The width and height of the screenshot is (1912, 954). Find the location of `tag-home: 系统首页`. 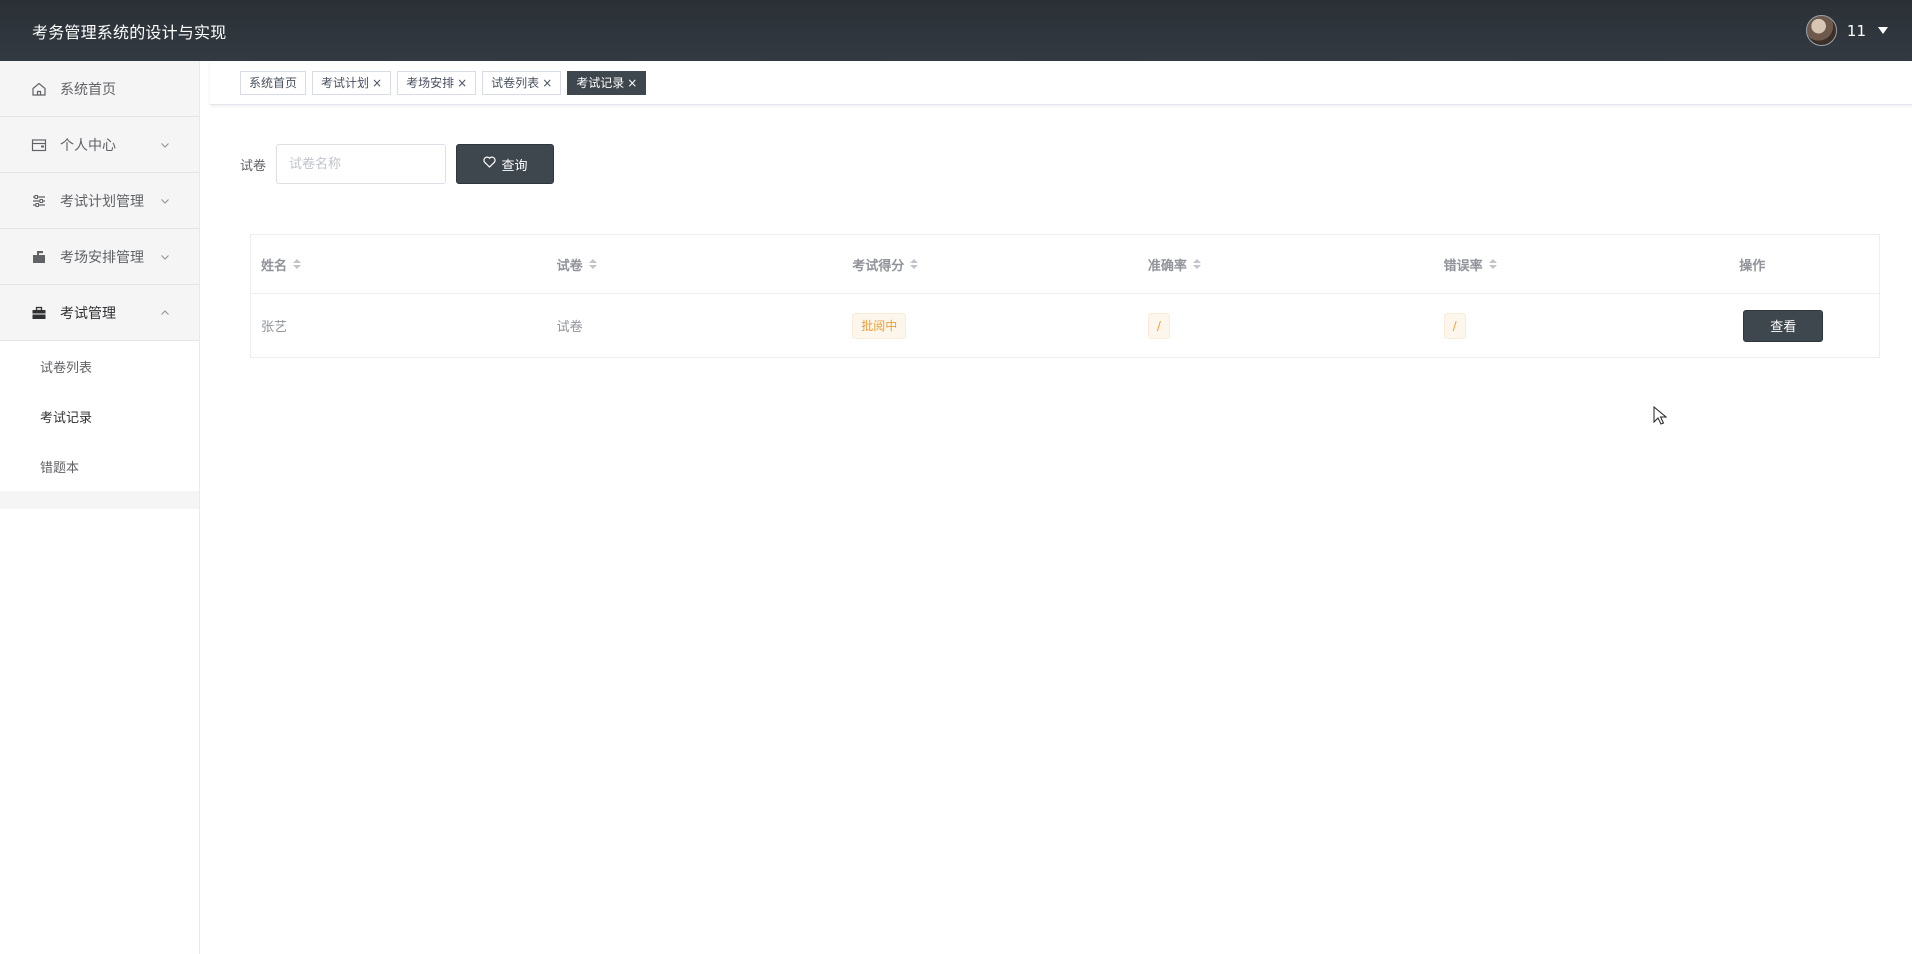

tag-home: 系统首页 is located at coordinates (273, 82).